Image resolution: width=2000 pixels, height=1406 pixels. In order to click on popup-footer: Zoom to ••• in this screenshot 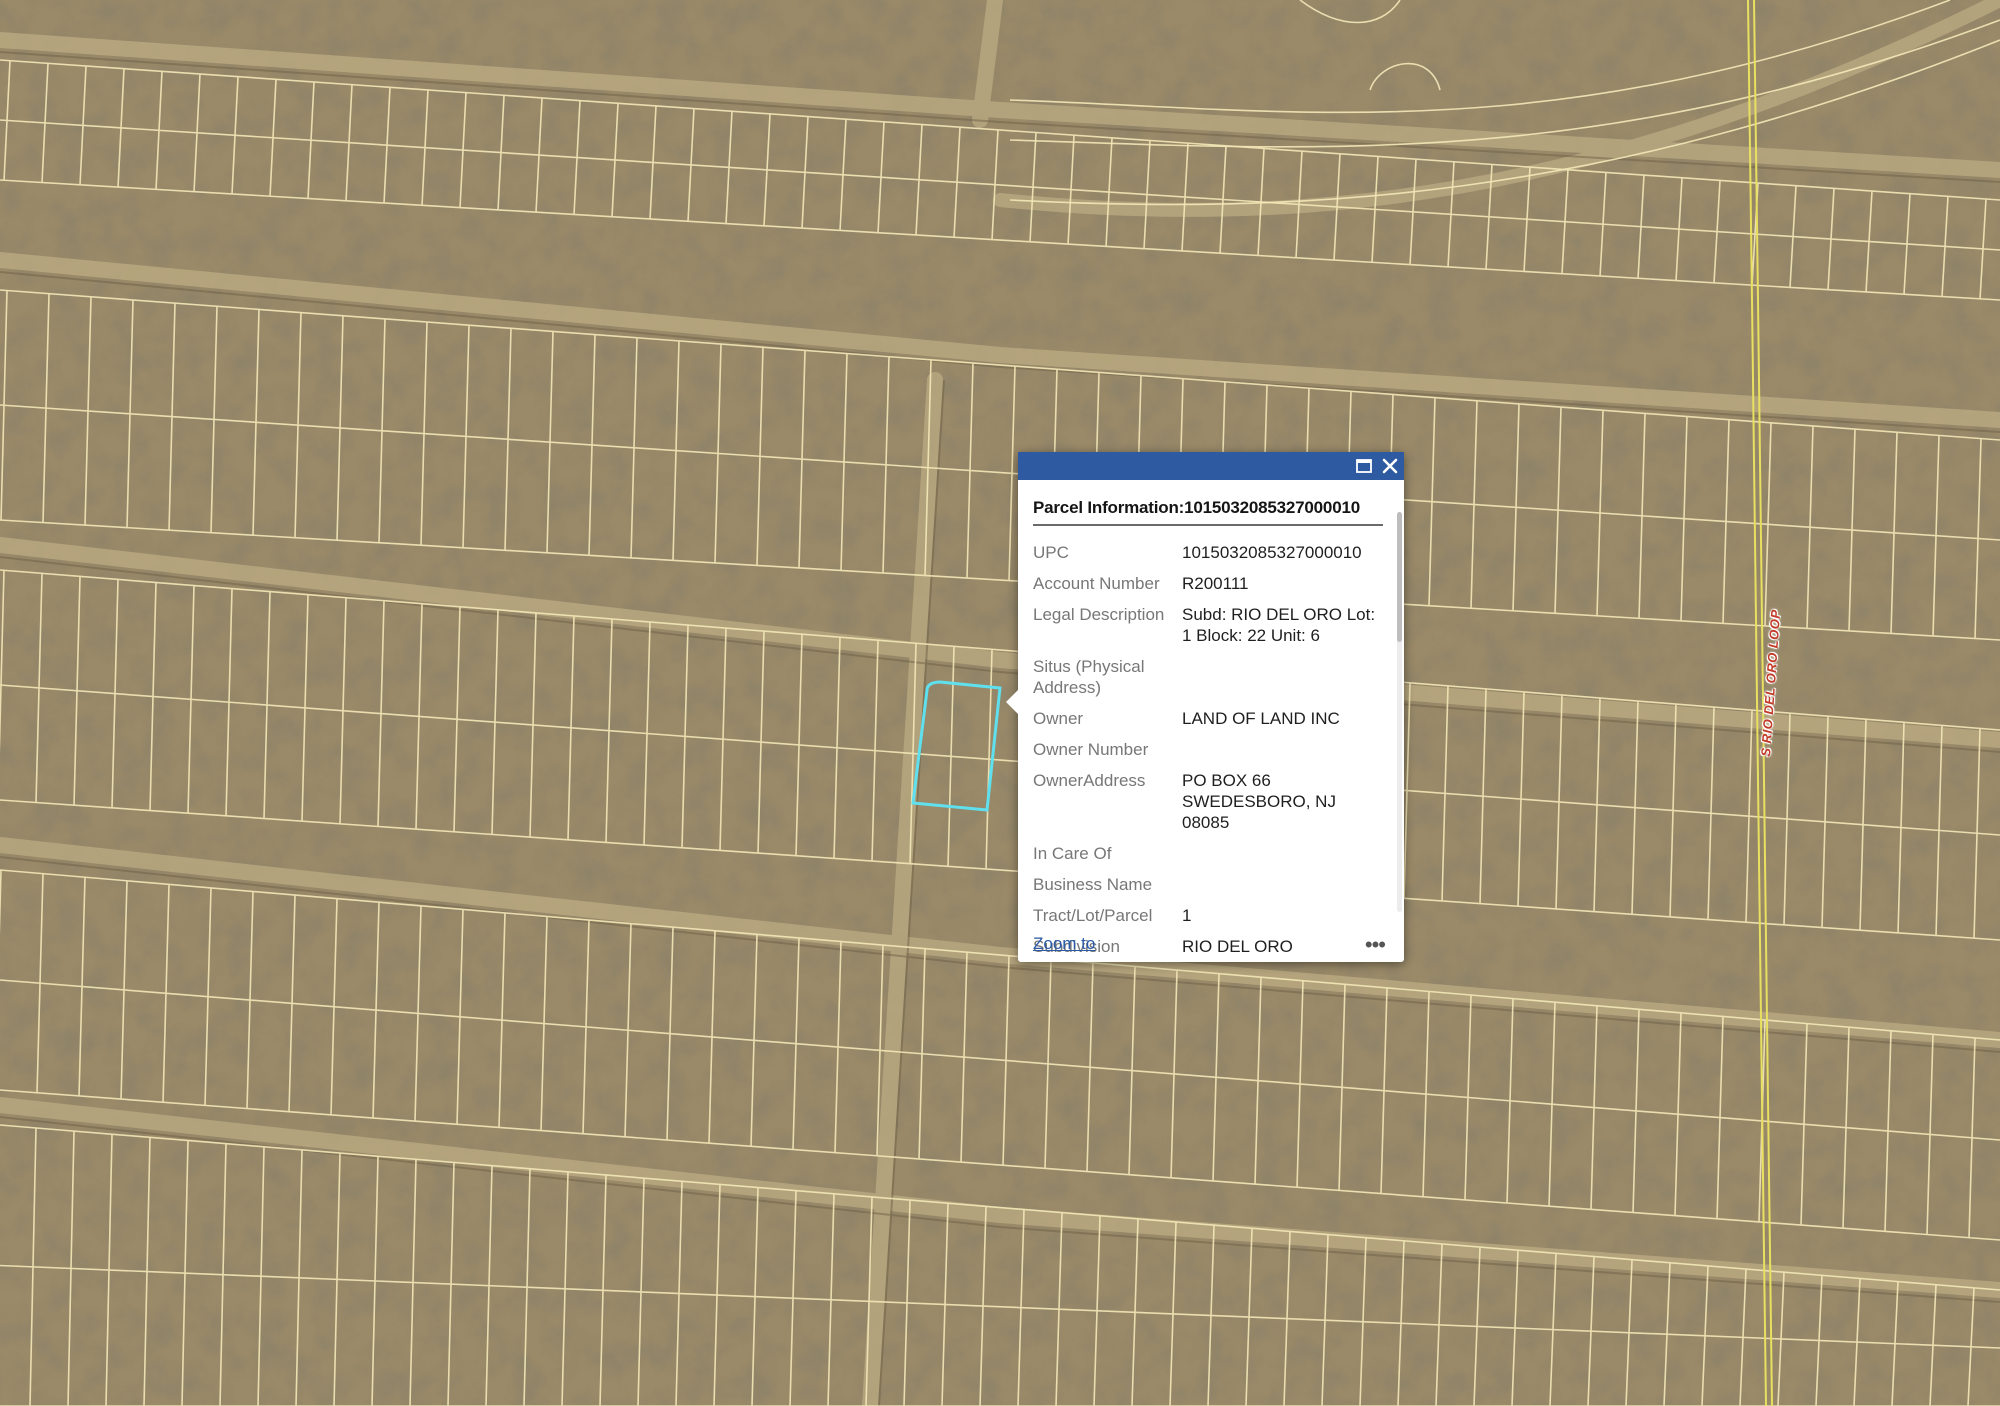, I will do `click(1211, 945)`.